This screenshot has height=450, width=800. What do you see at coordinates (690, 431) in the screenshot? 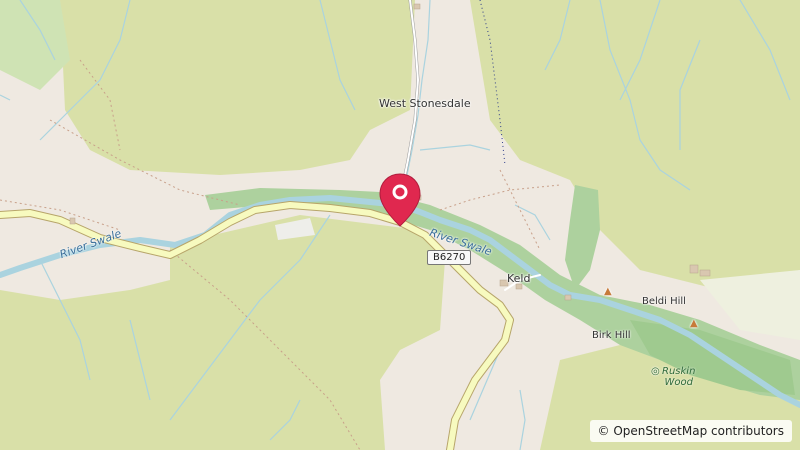
I see `map-attribution: © OpenStreetMap contributors` at bounding box center [690, 431].